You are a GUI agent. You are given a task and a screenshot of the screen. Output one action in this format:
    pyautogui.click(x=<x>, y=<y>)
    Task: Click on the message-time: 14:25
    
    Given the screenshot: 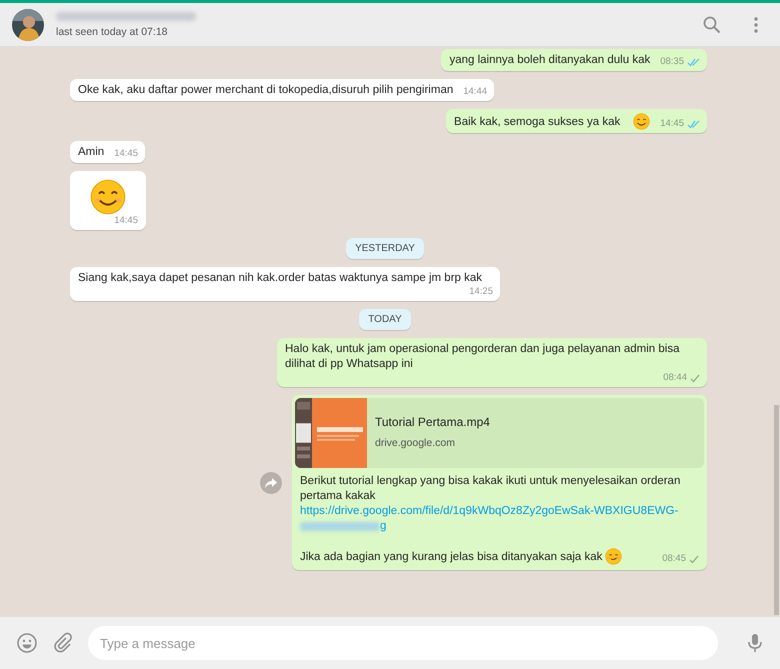 What is the action you would take?
    pyautogui.click(x=481, y=292)
    